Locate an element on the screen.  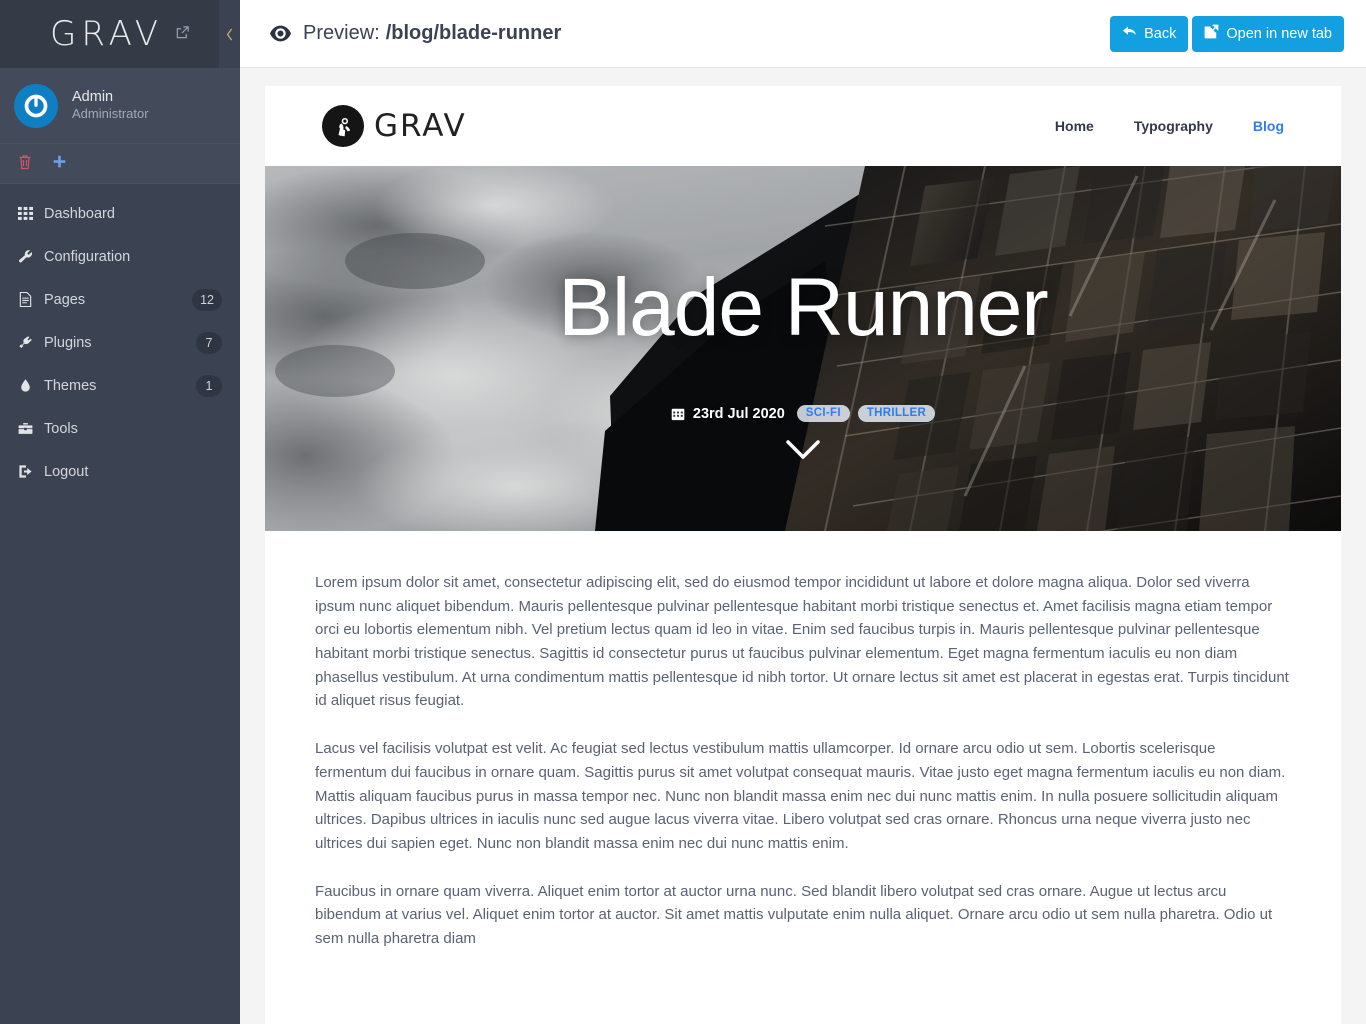
site-nav-item-typography: Typography is located at coordinates (1173, 126).